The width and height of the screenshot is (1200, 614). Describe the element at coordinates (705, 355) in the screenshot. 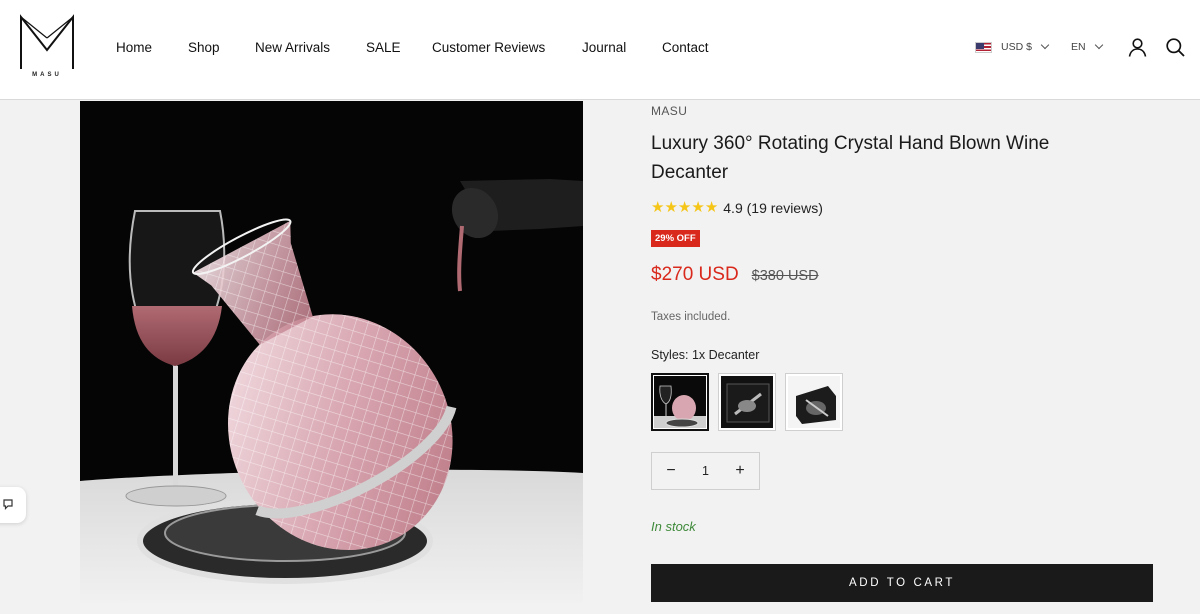

I see `styles-label: Styles: 1x Decanter` at that location.